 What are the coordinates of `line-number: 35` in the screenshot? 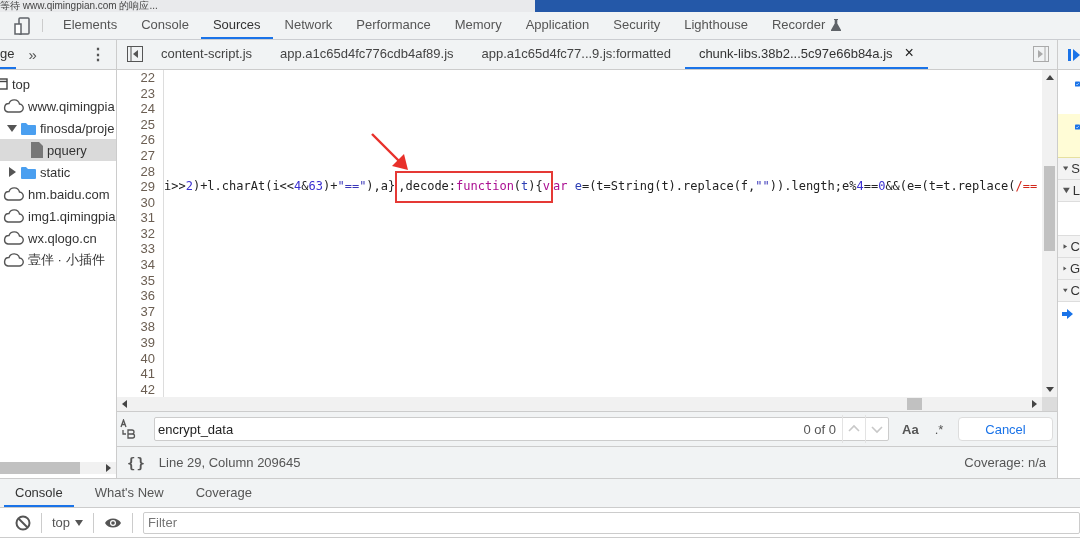 It's located at (140, 280).